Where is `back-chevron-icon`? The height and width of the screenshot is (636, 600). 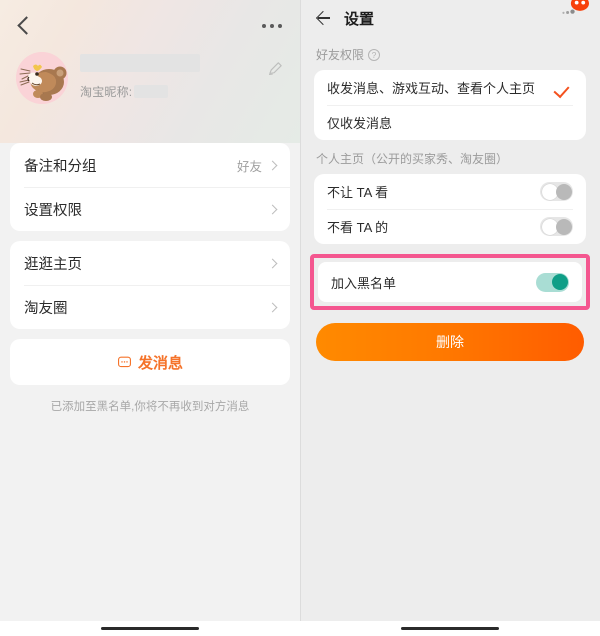 back-chevron-icon is located at coordinates (25, 26).